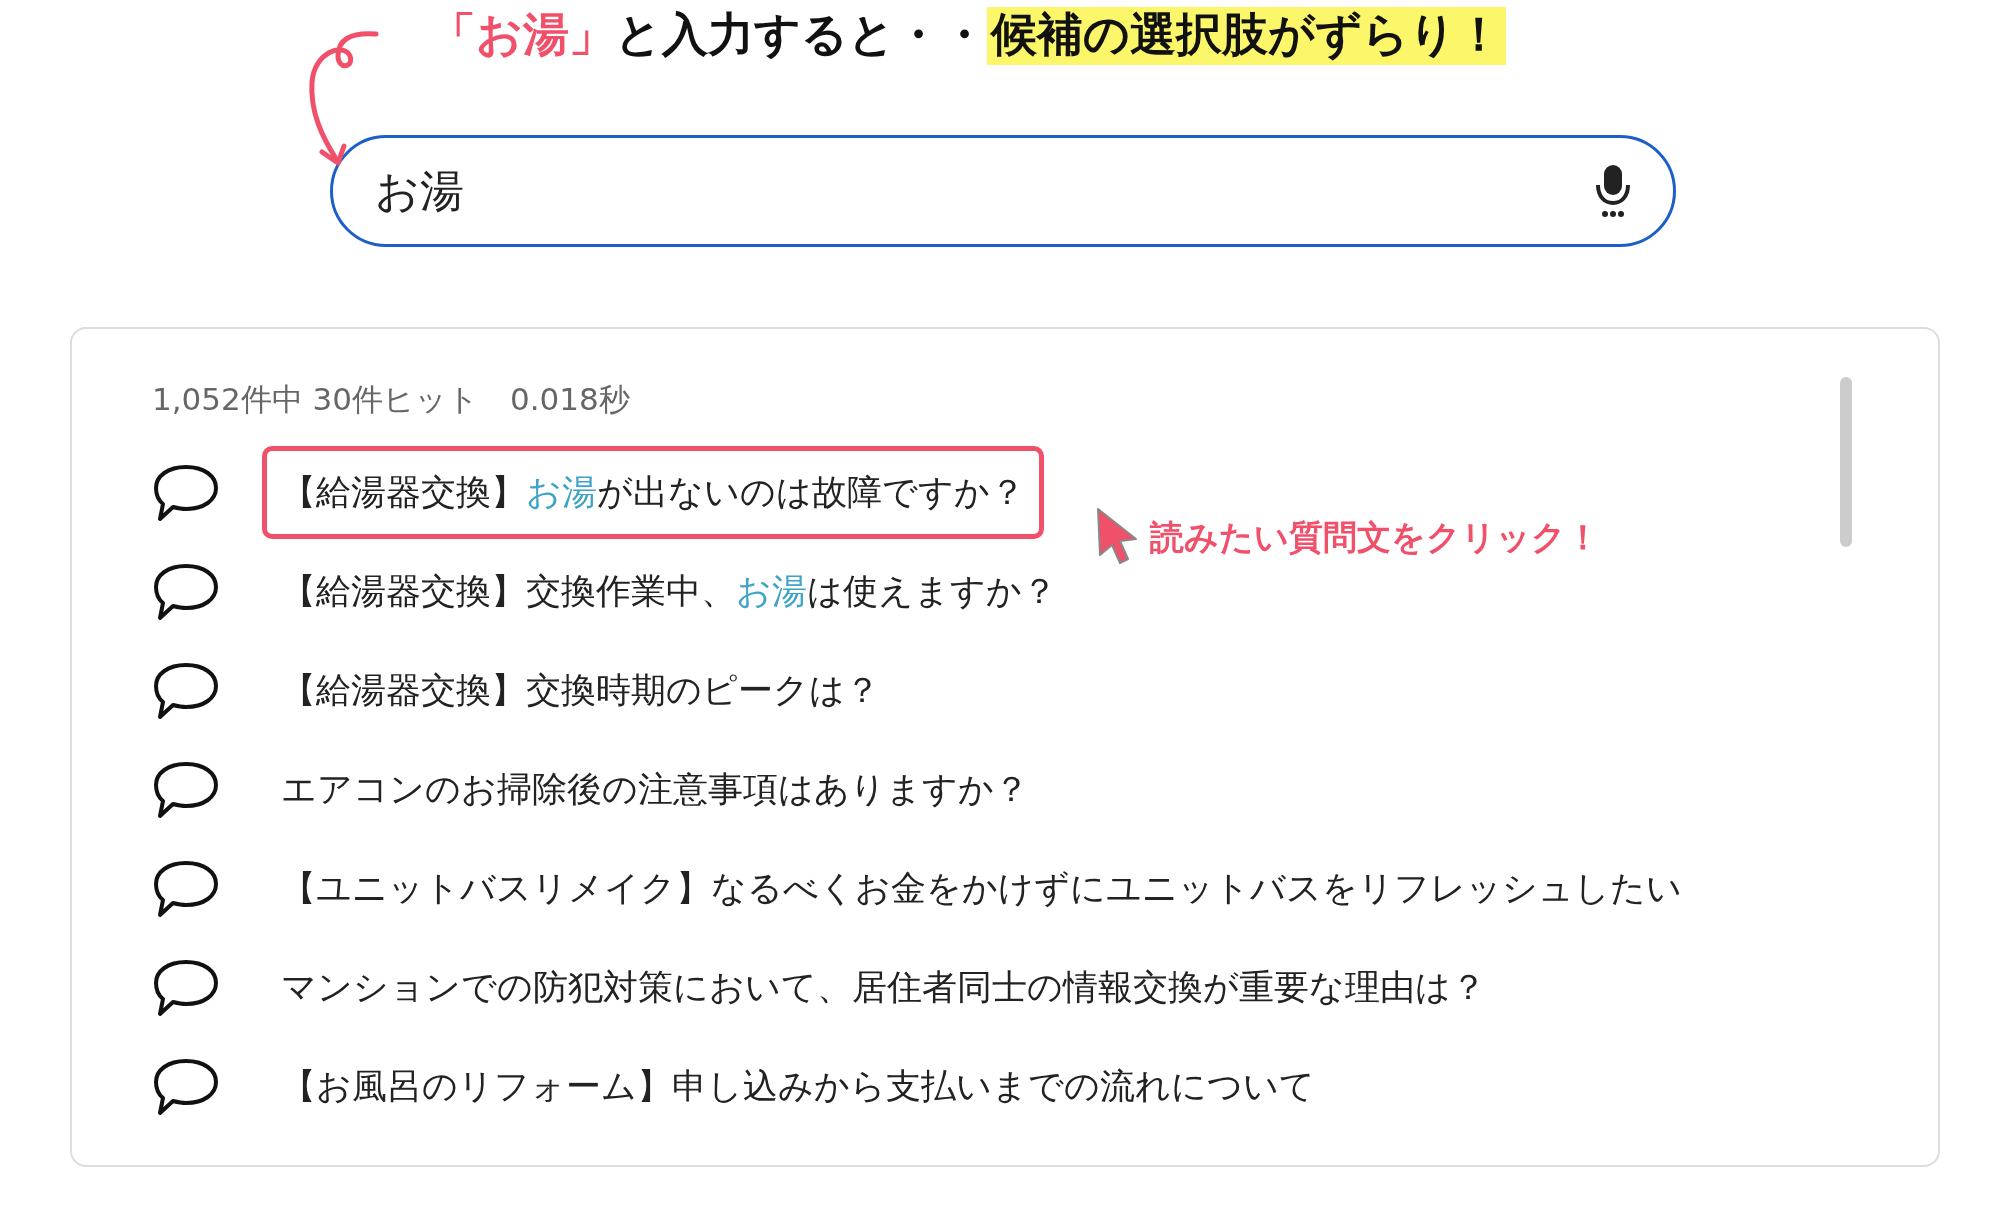  I want to click on search-field: お湯, so click(1003, 191).